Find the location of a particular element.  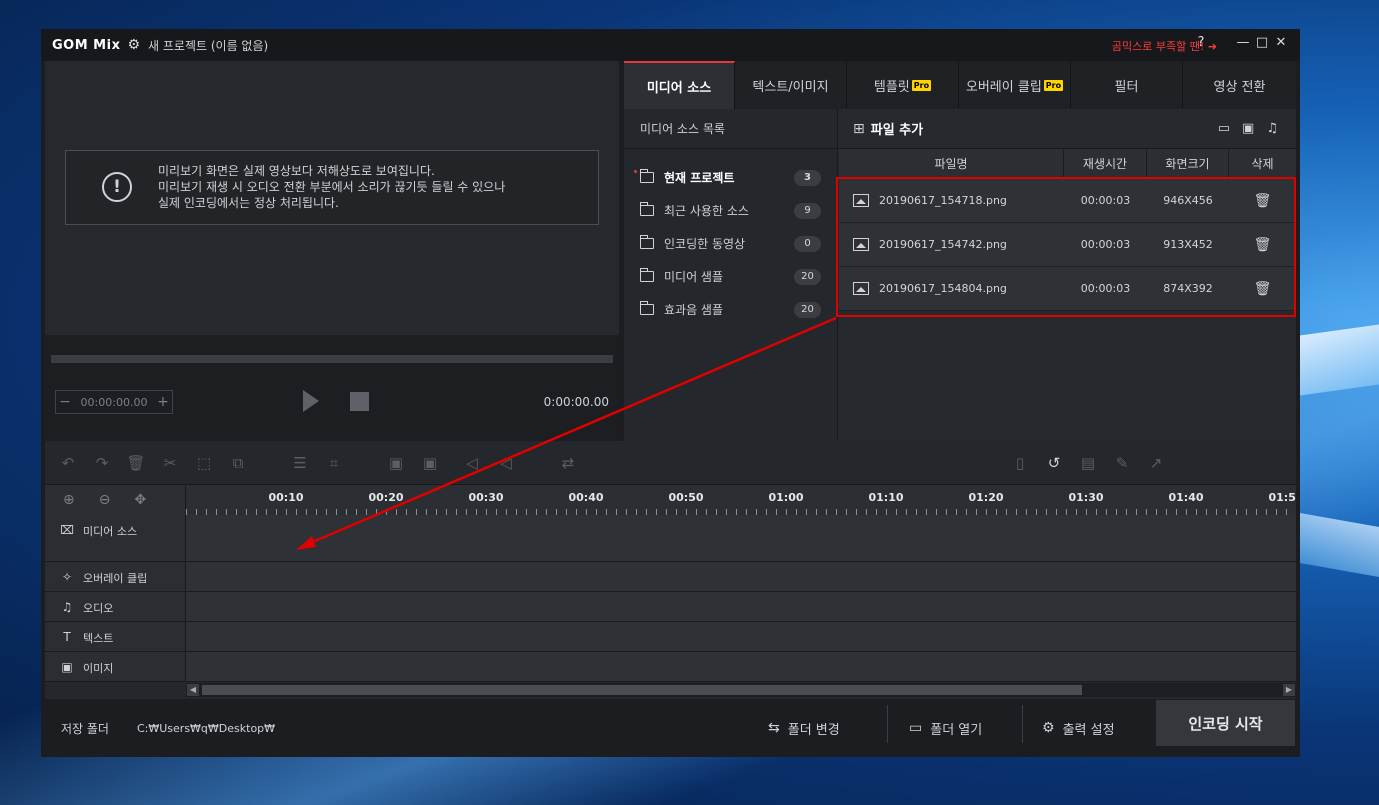

transition-icon: ⇄ is located at coordinates (568, 463).